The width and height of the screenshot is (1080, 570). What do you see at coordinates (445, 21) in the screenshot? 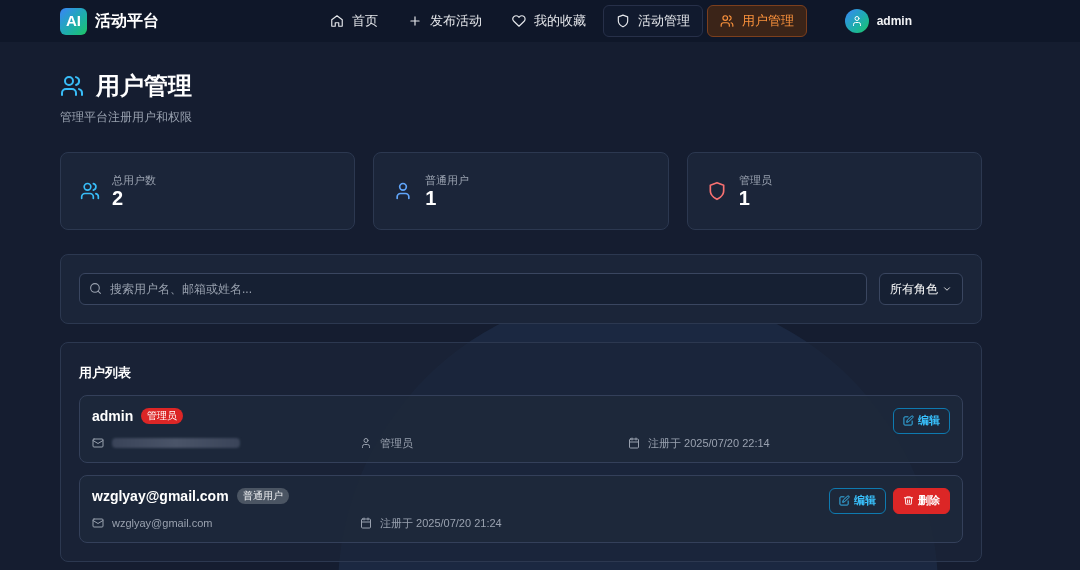
I see `nav-tab: 发布活动` at bounding box center [445, 21].